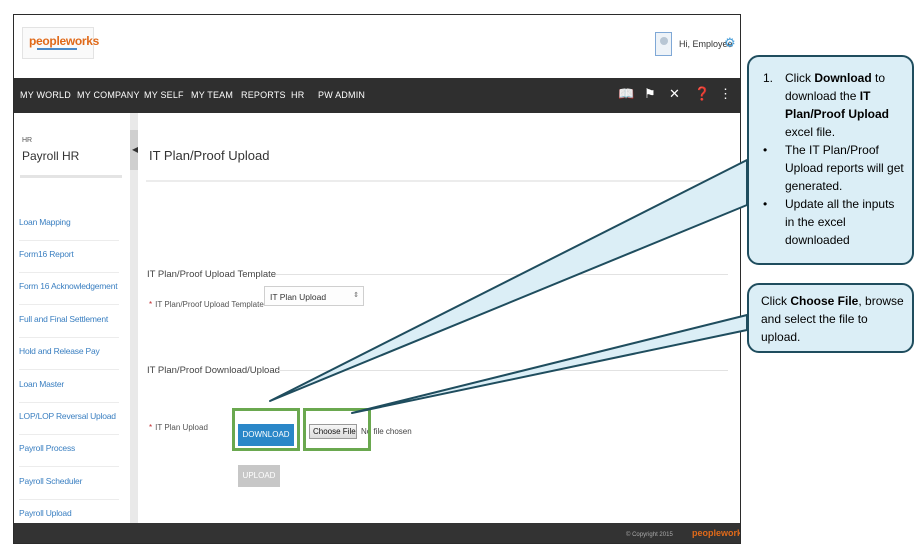  What do you see at coordinates (71, 176) in the screenshot?
I see `sidebar-divider` at bounding box center [71, 176].